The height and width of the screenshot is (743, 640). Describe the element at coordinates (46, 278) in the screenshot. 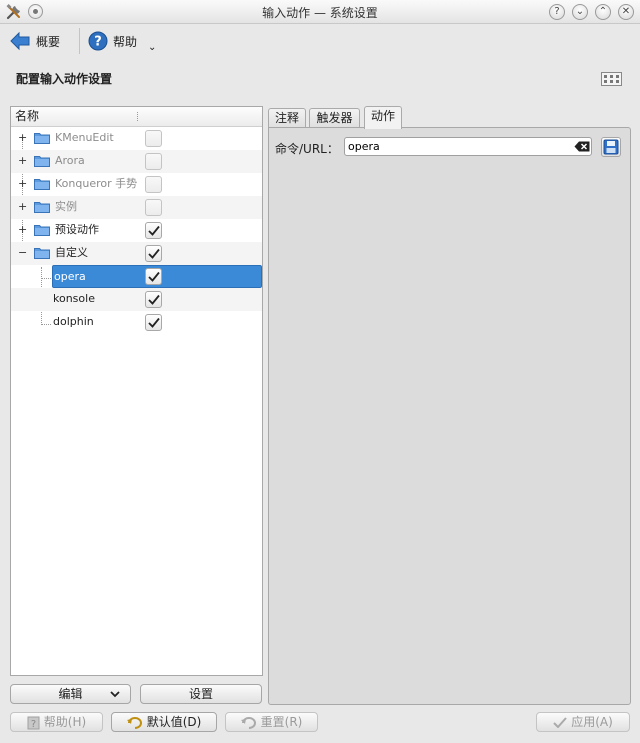

I see `tree-connector` at that location.